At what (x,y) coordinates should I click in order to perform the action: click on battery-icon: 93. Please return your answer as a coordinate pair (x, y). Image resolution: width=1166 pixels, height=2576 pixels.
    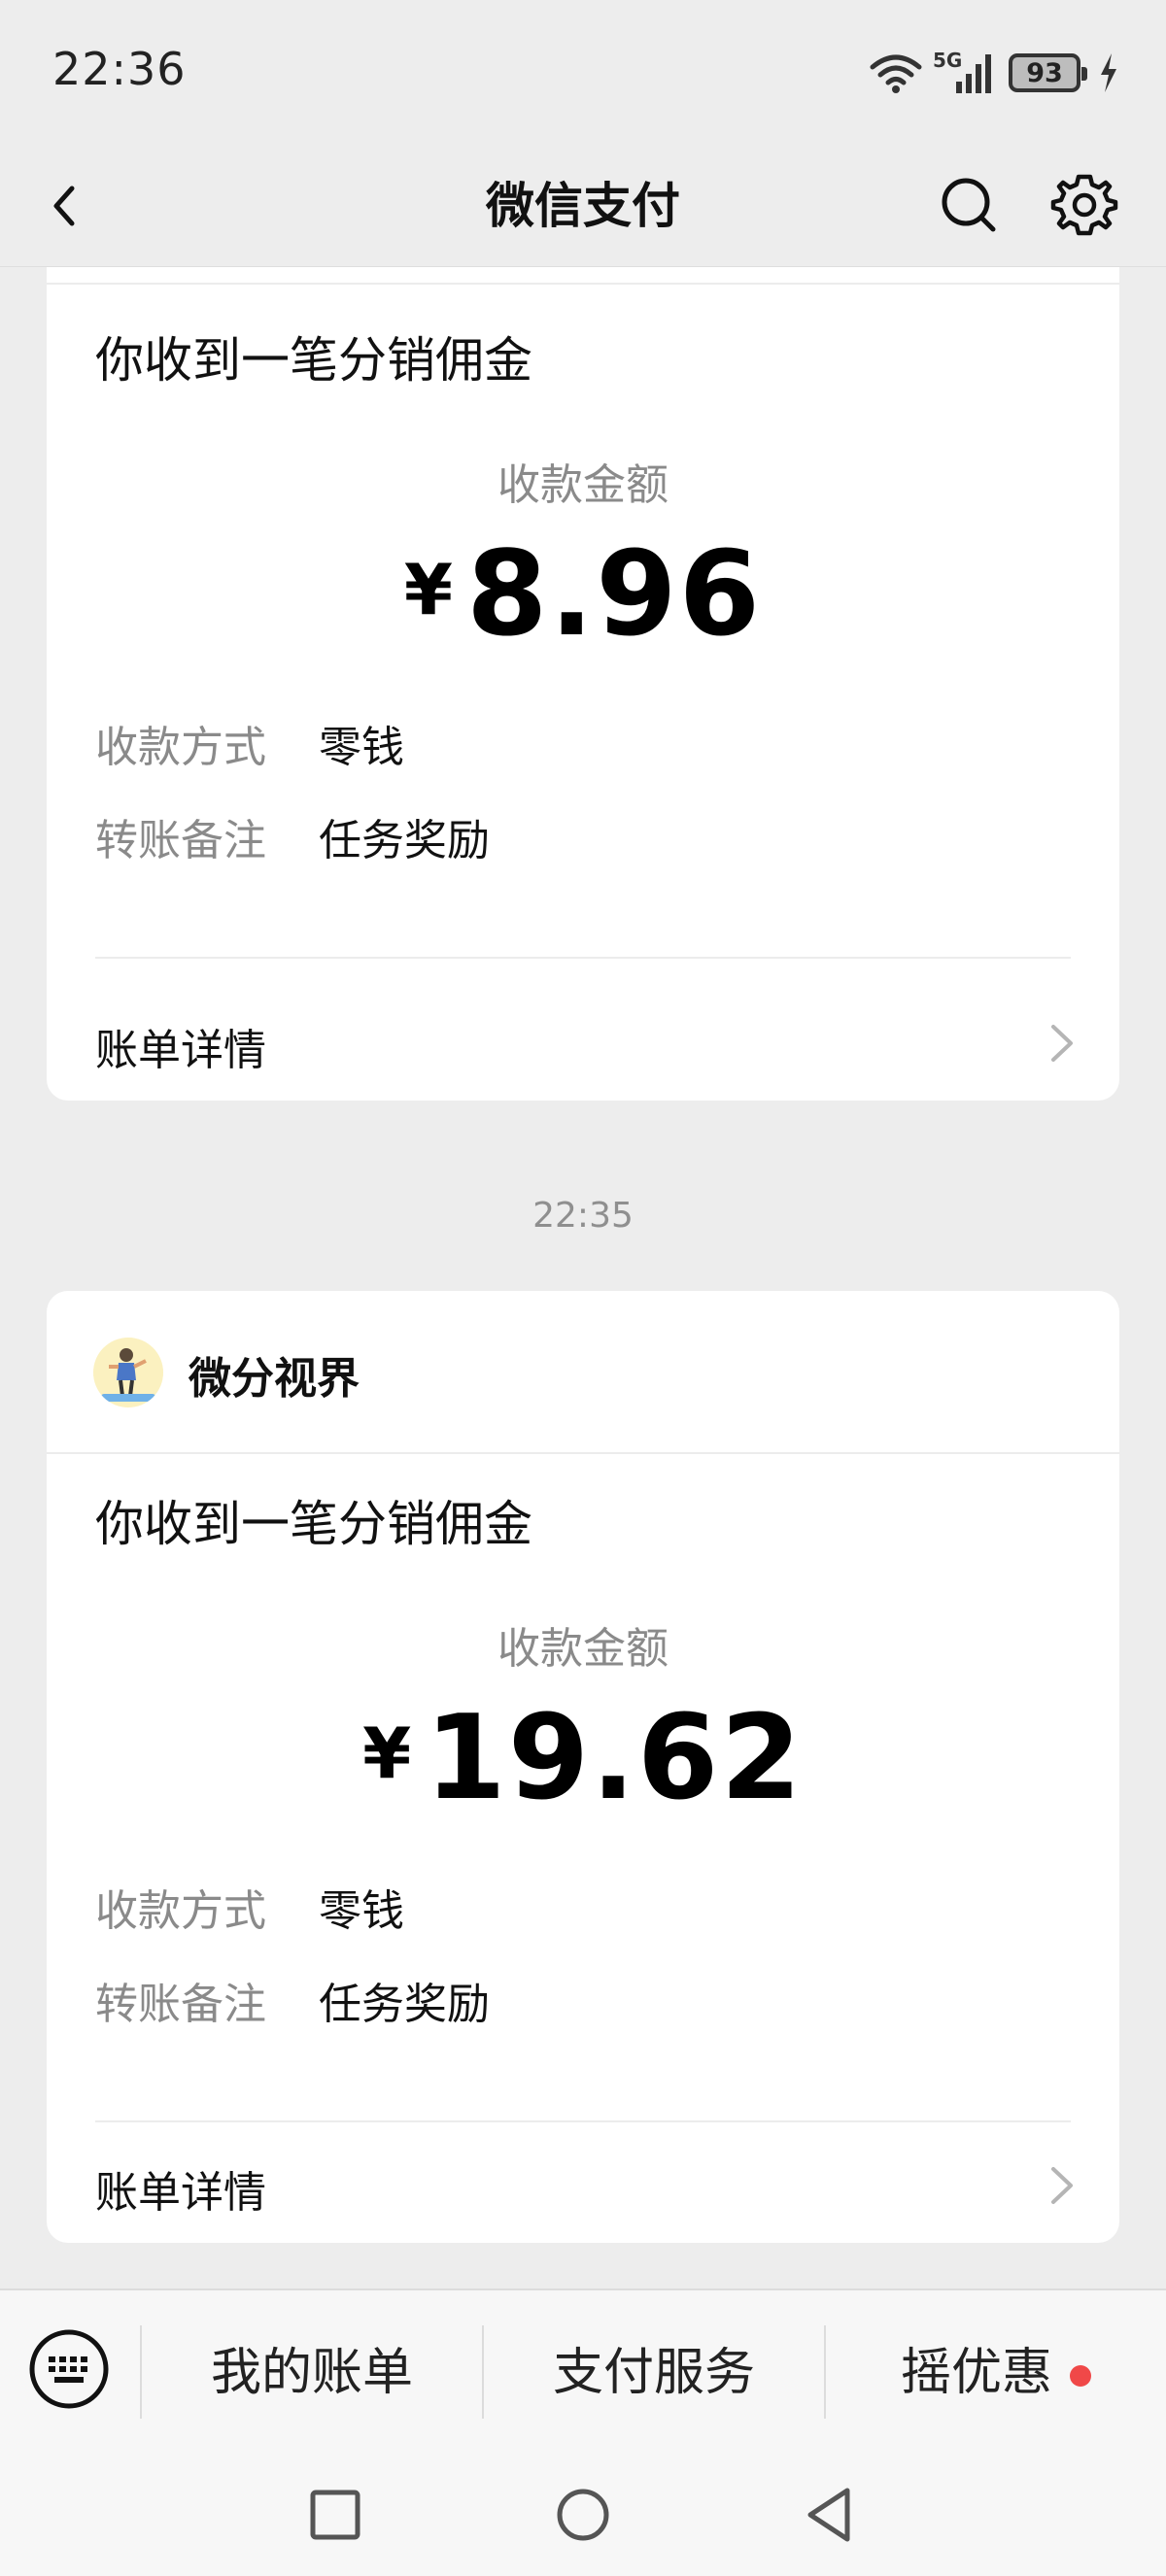
    Looking at the image, I should click on (1048, 72).